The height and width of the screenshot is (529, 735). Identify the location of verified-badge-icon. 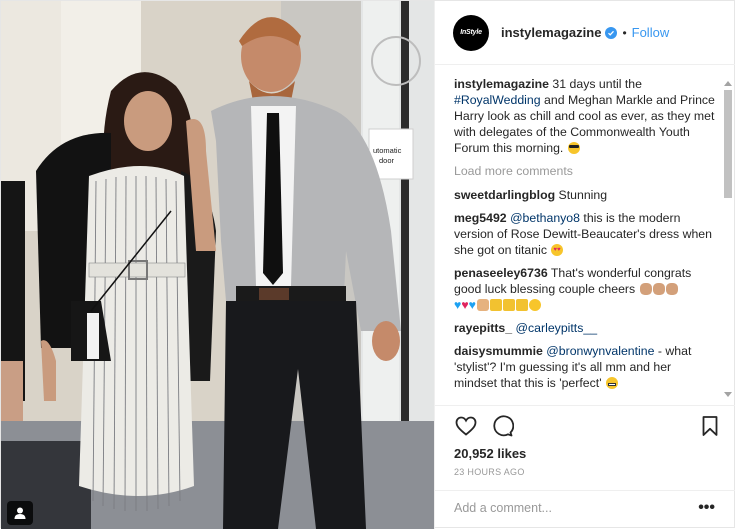
(611, 32).